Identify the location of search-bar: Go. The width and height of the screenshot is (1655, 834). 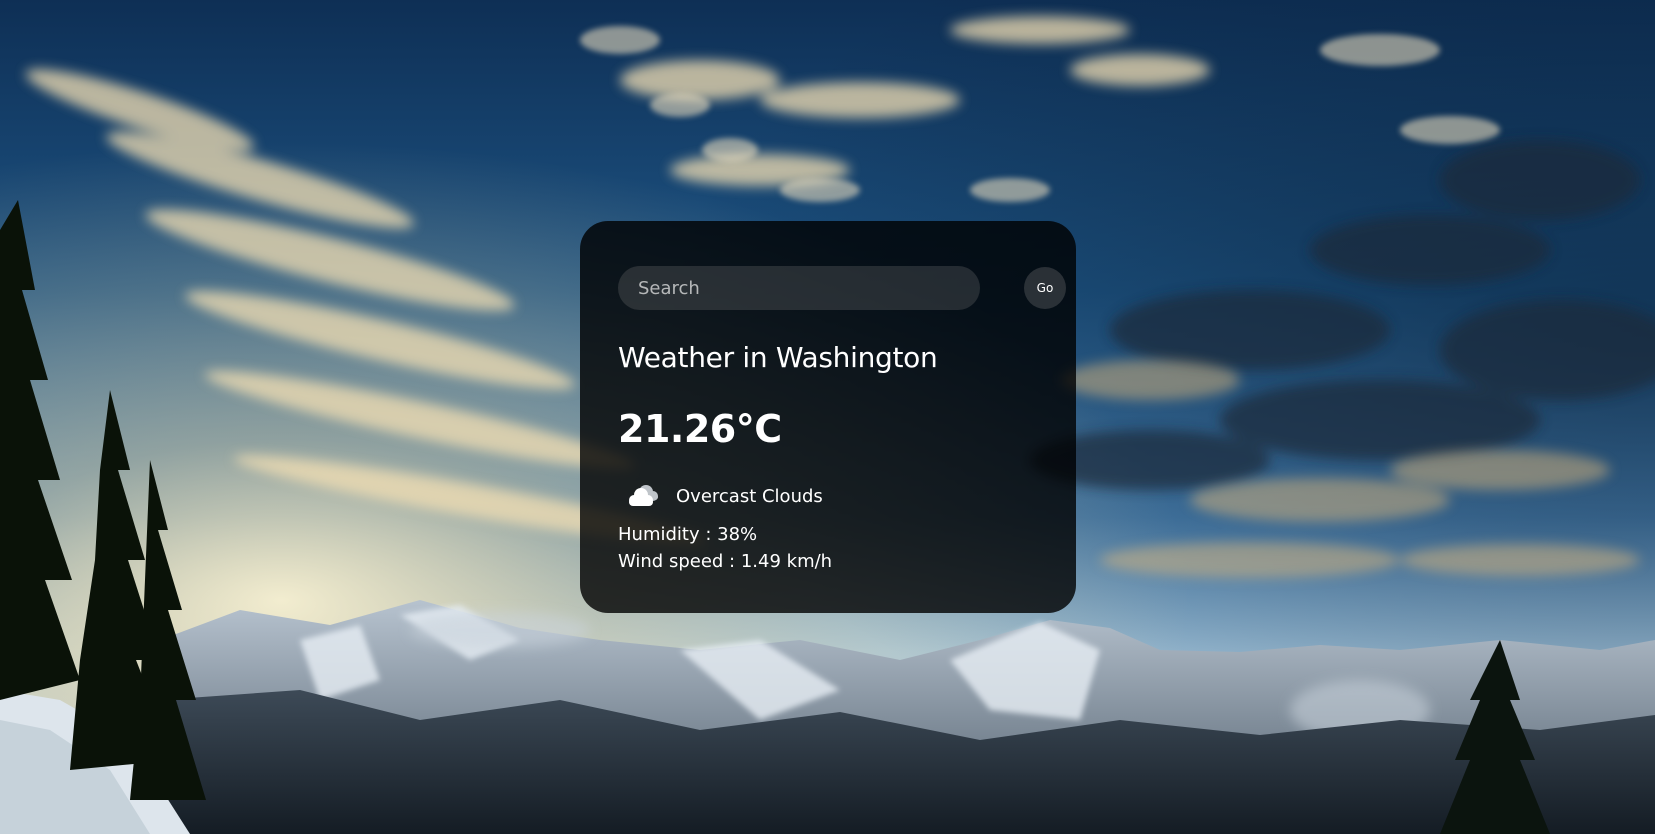
(842, 288).